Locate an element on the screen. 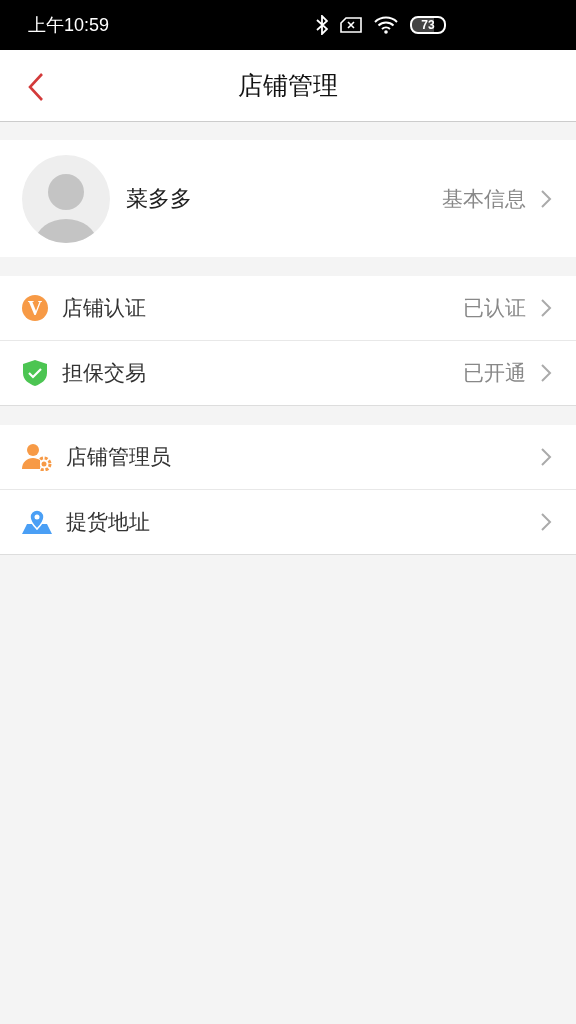 The image size is (576, 1024). sim-x-icon is located at coordinates (351, 25).